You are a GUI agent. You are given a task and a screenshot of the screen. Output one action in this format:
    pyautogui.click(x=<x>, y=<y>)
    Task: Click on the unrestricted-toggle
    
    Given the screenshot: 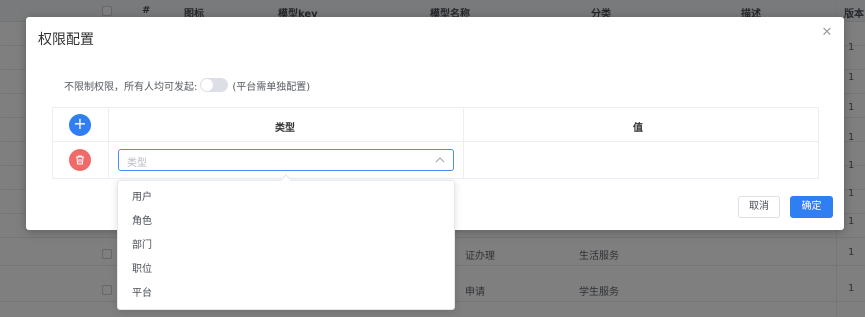 What is the action you would take?
    pyautogui.click(x=214, y=85)
    